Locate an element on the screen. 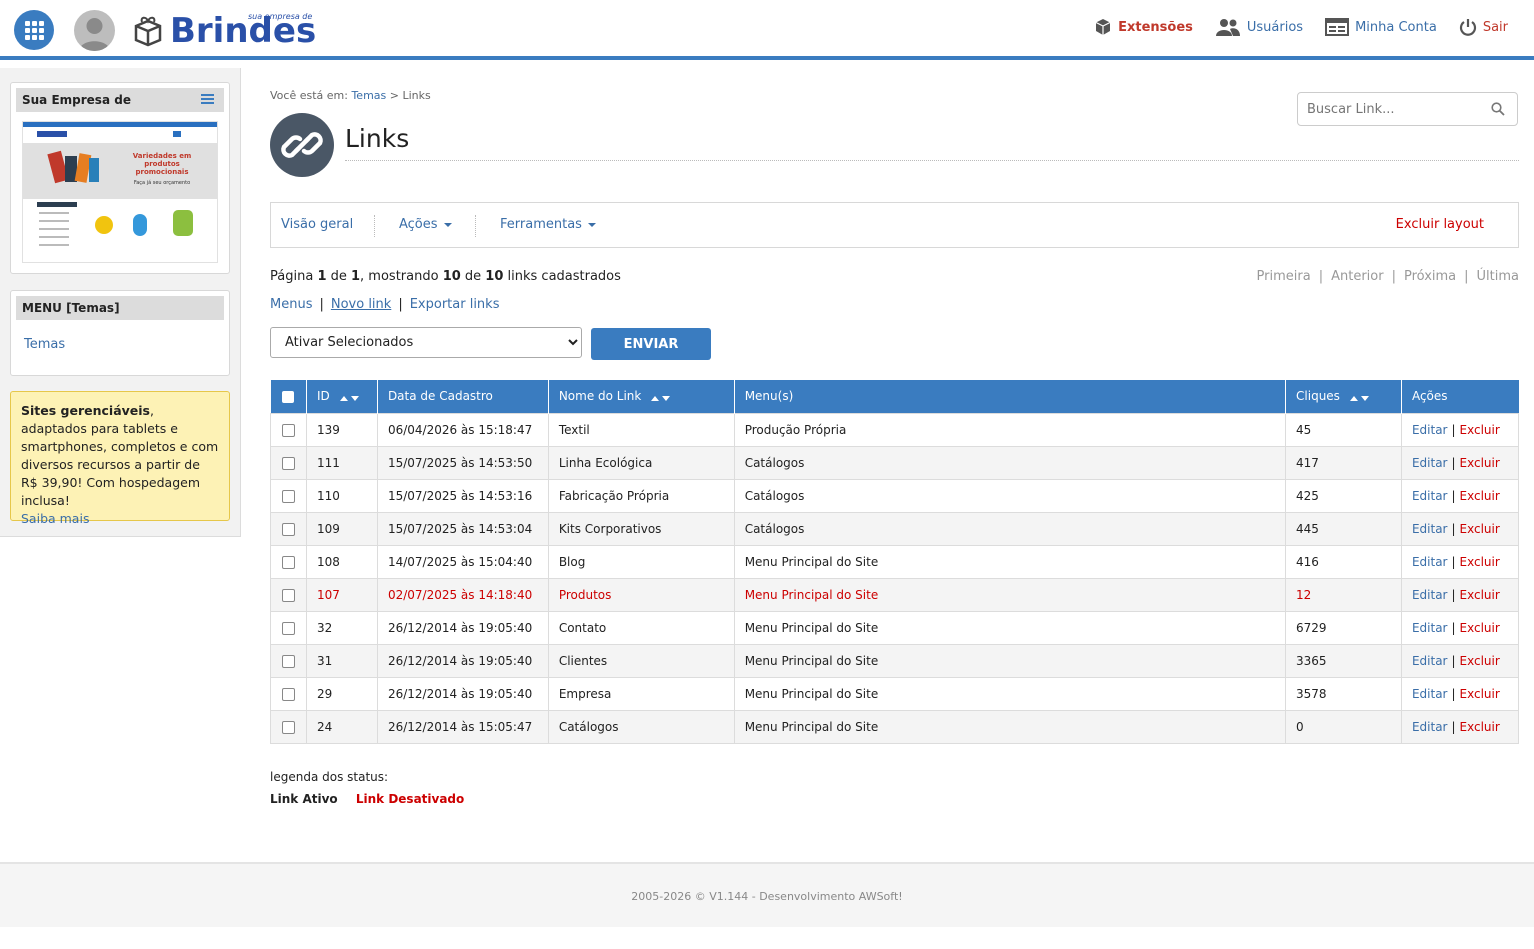  tools-dropdown: Ferramentas is located at coordinates (548, 224).